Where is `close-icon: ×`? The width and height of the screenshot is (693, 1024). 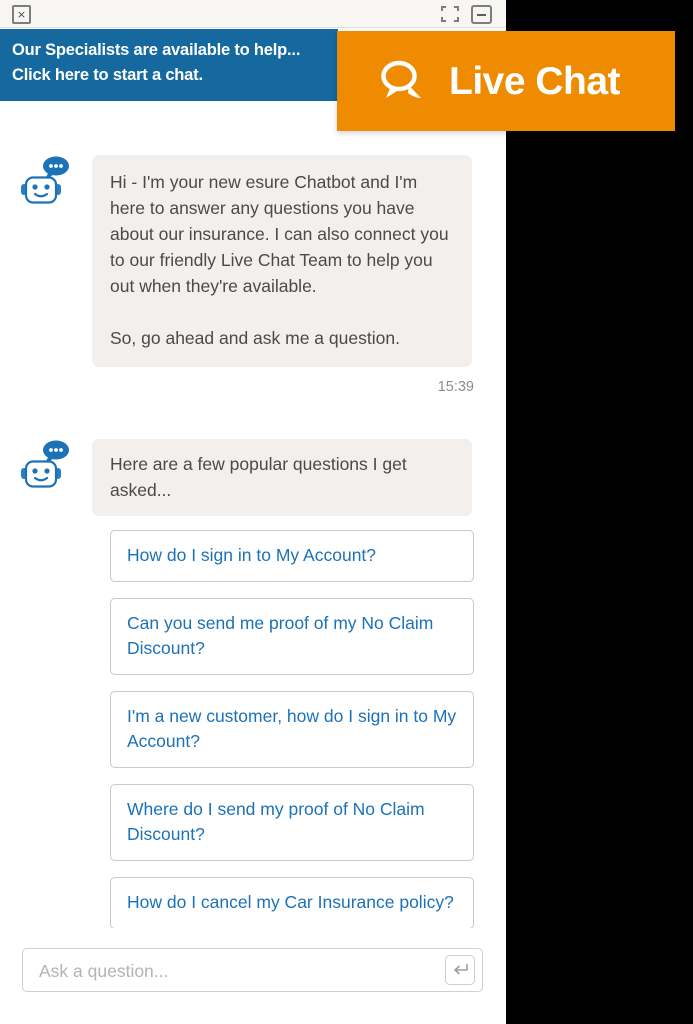
close-icon: × is located at coordinates (21, 14).